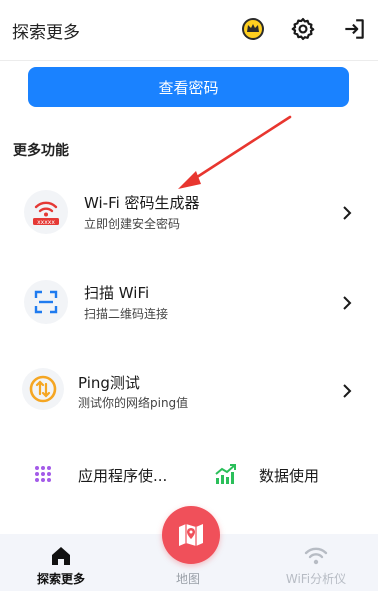  Describe the element at coordinates (109, 383) in the screenshot. I see `feature-title: Ping测试` at that location.